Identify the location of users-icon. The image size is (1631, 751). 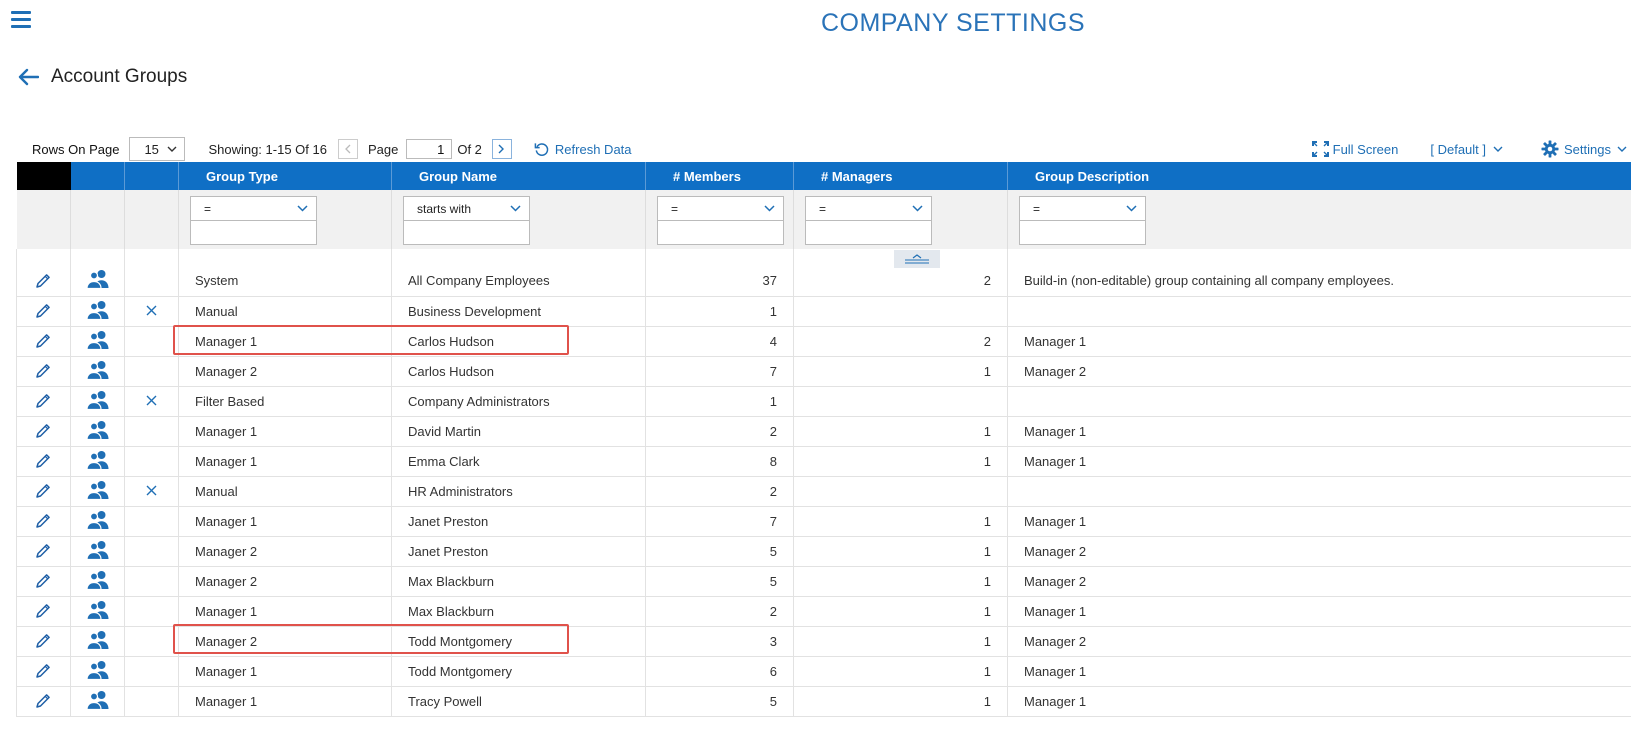
(96, 610).